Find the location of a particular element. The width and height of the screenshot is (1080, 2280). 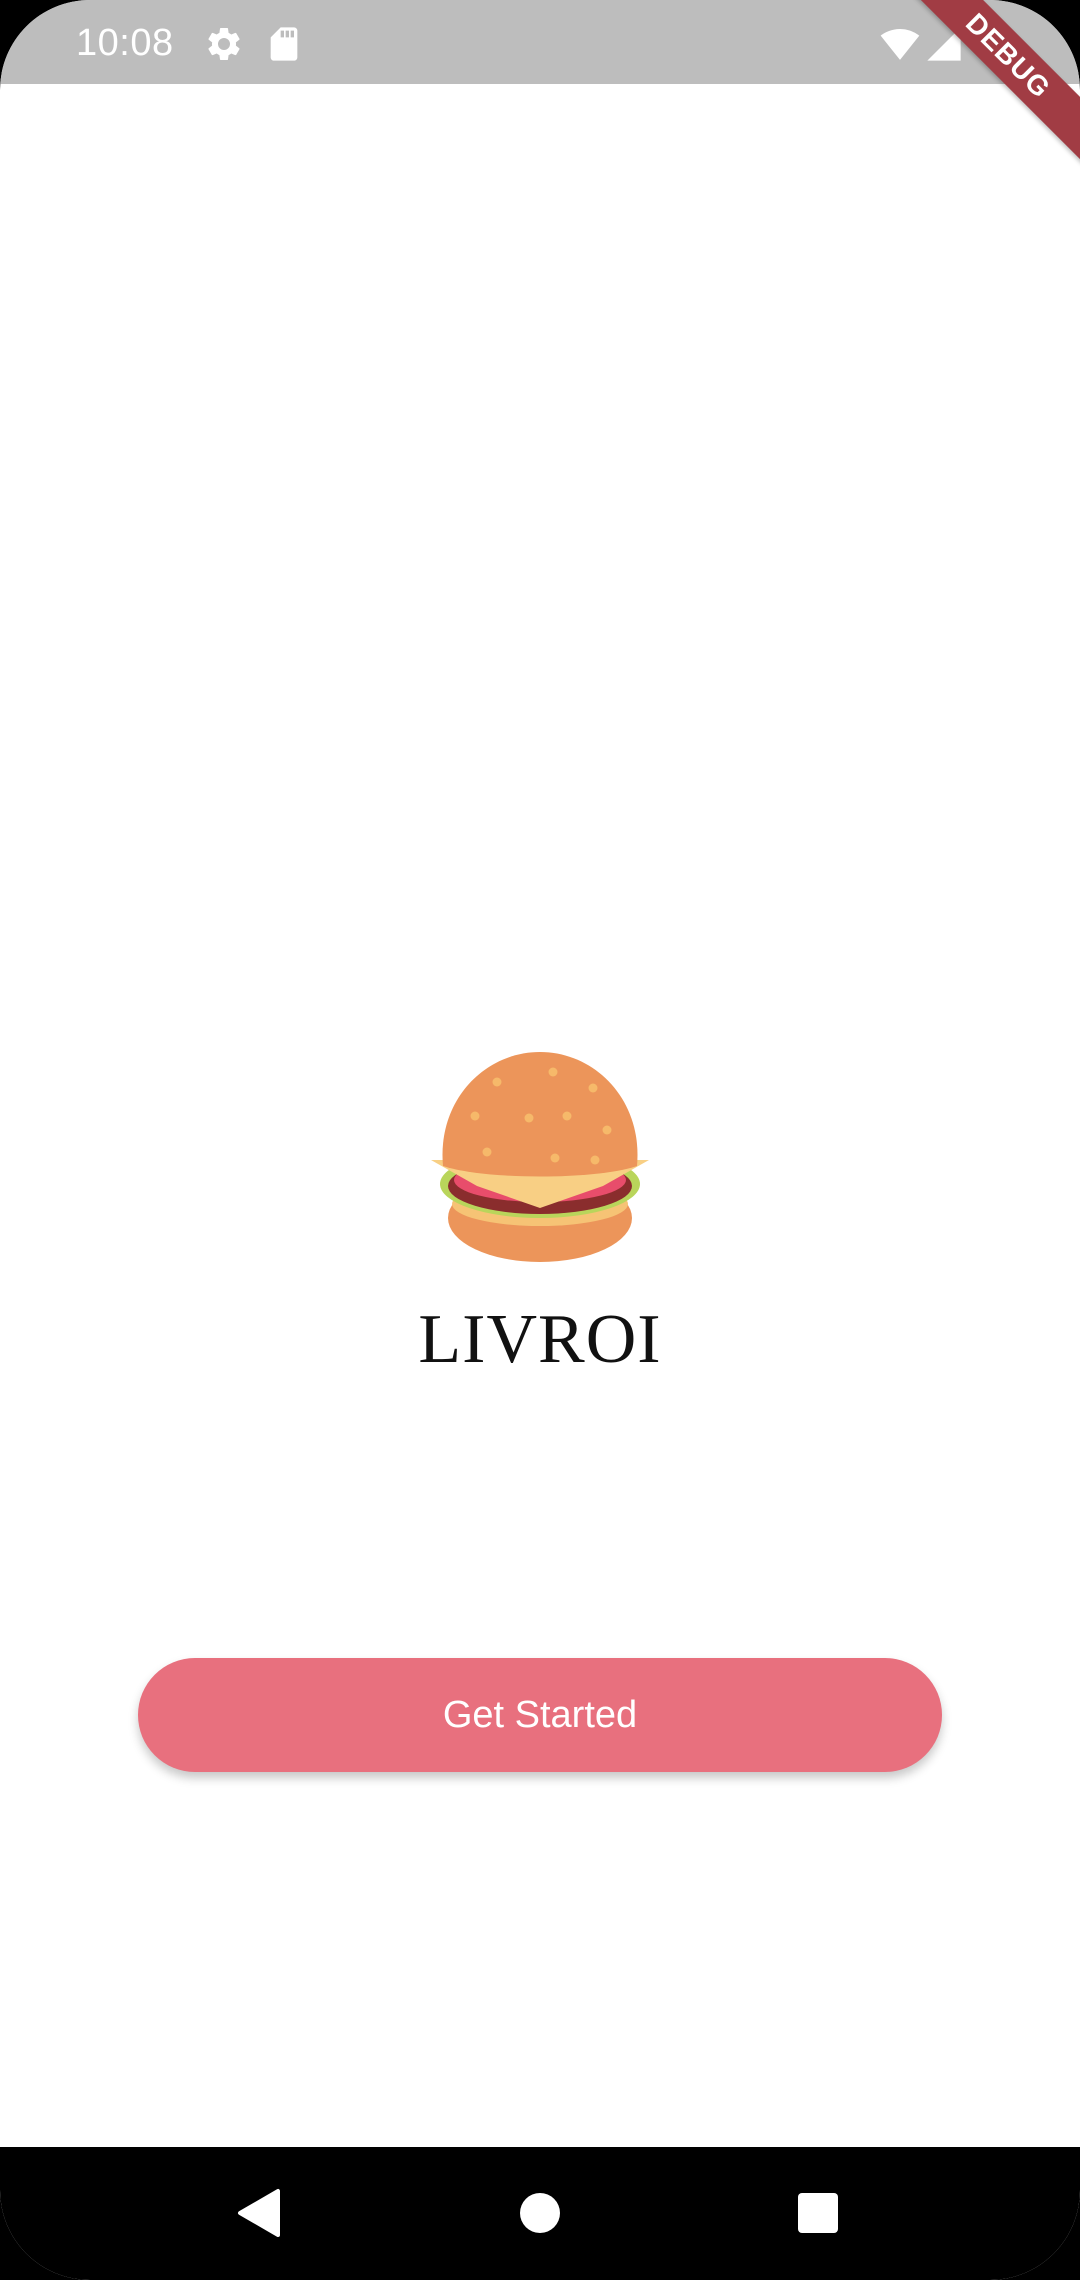

back-icon is located at coordinates (260, 2213).